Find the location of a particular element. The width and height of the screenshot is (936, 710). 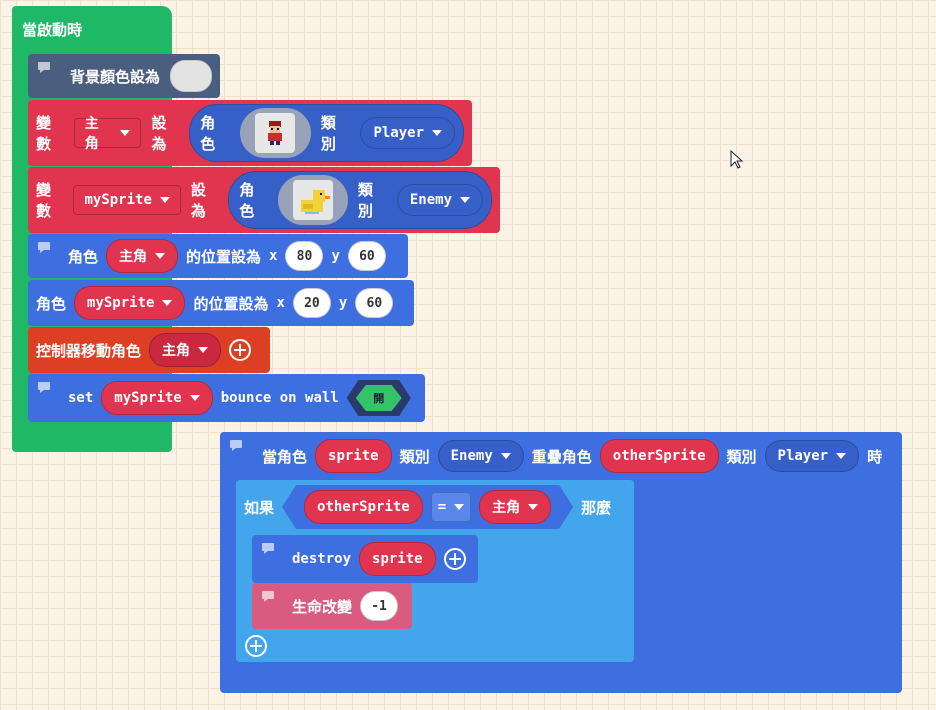

sprite-image-picker-main is located at coordinates (275, 133).